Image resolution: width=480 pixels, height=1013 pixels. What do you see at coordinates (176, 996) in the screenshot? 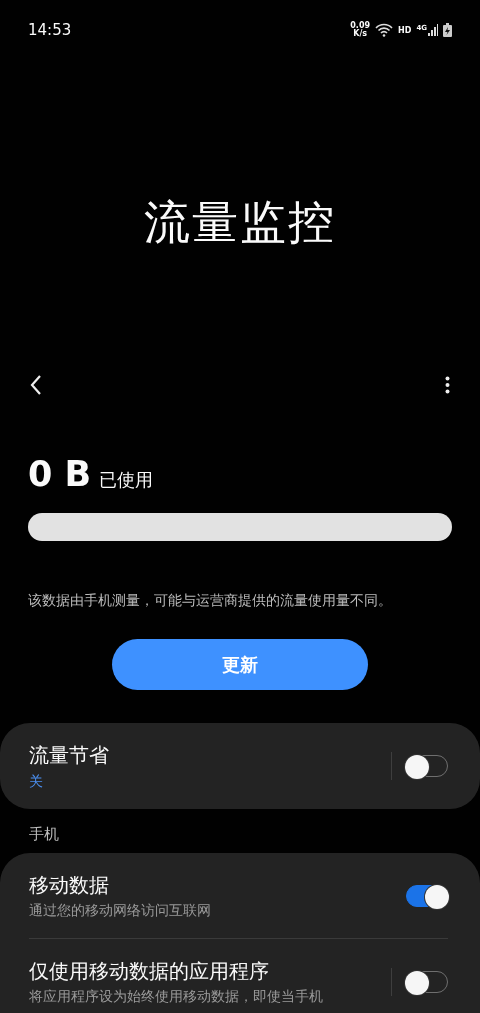
I see `setting-description: 将应用程序设为始终使用移动数据，即使当手机` at bounding box center [176, 996].